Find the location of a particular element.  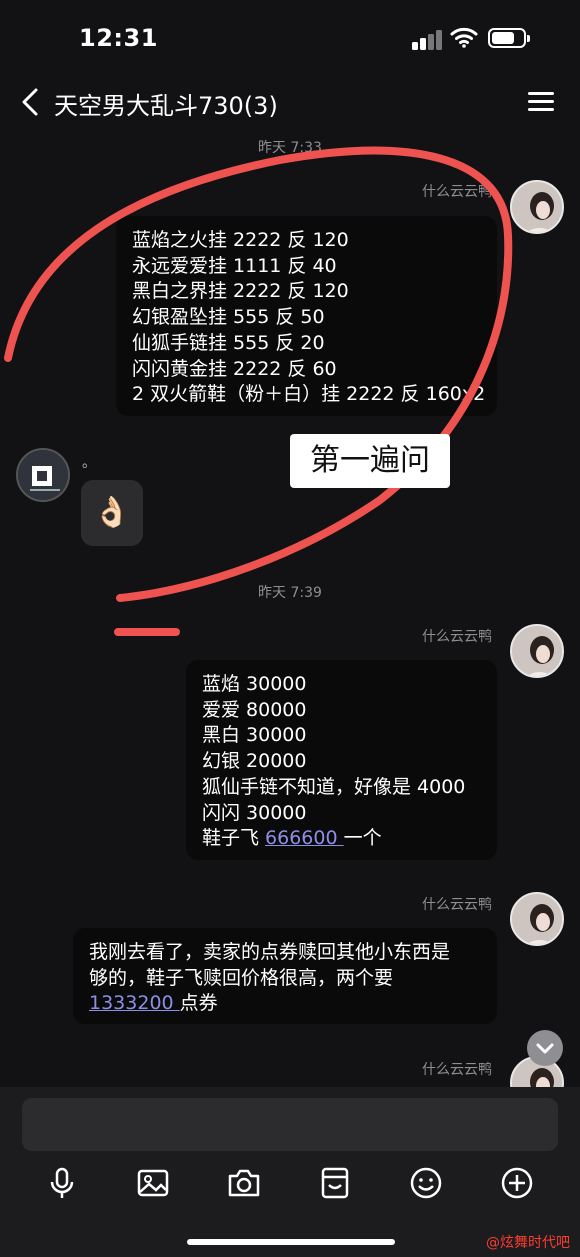

emoji-icon is located at coordinates (426, 1183).